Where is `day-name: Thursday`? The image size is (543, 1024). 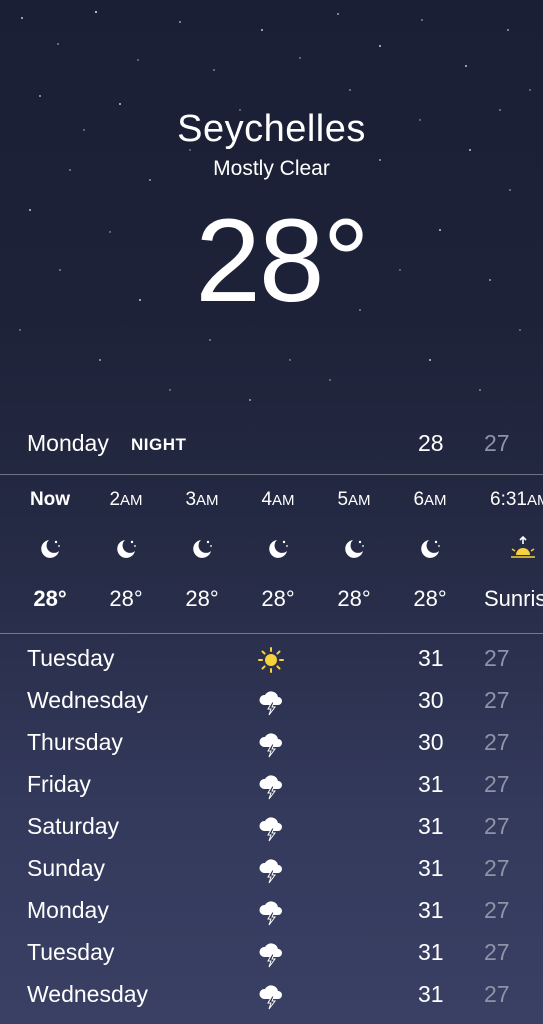
day-name: Thursday is located at coordinates (75, 742).